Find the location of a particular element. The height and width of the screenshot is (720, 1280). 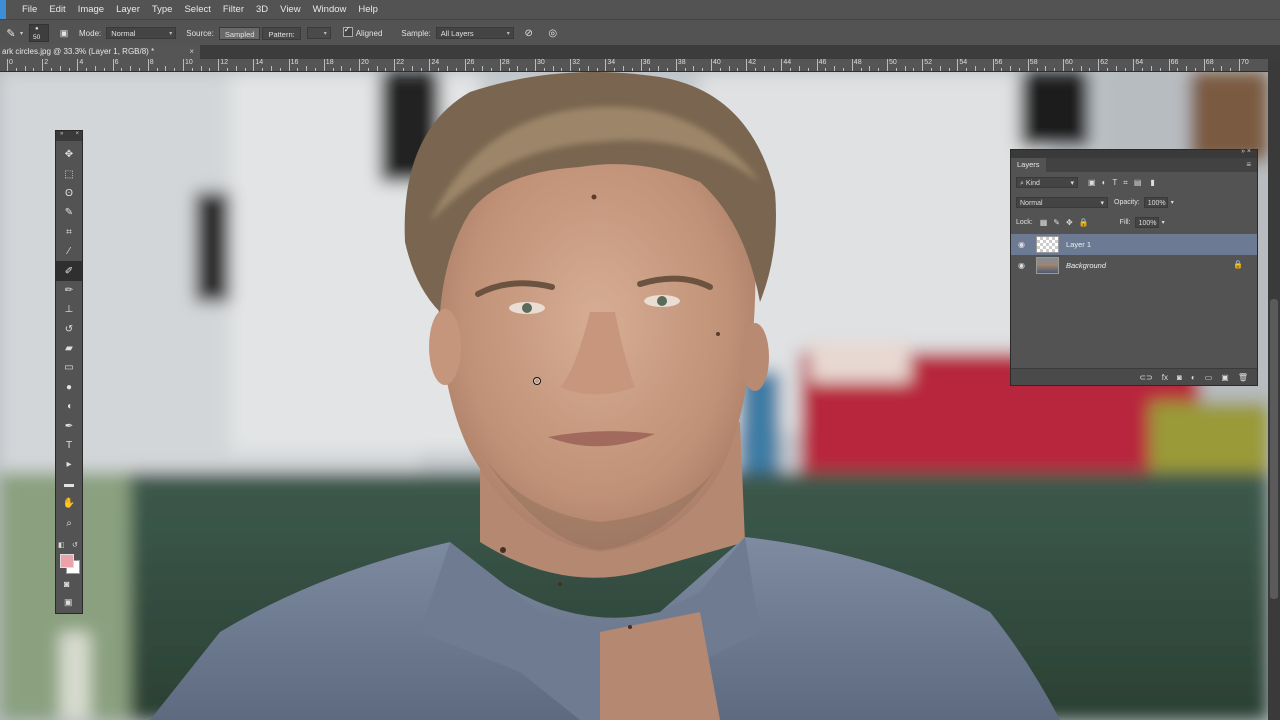

lock-transparency-icon: ▦ is located at coordinates (1044, 222).